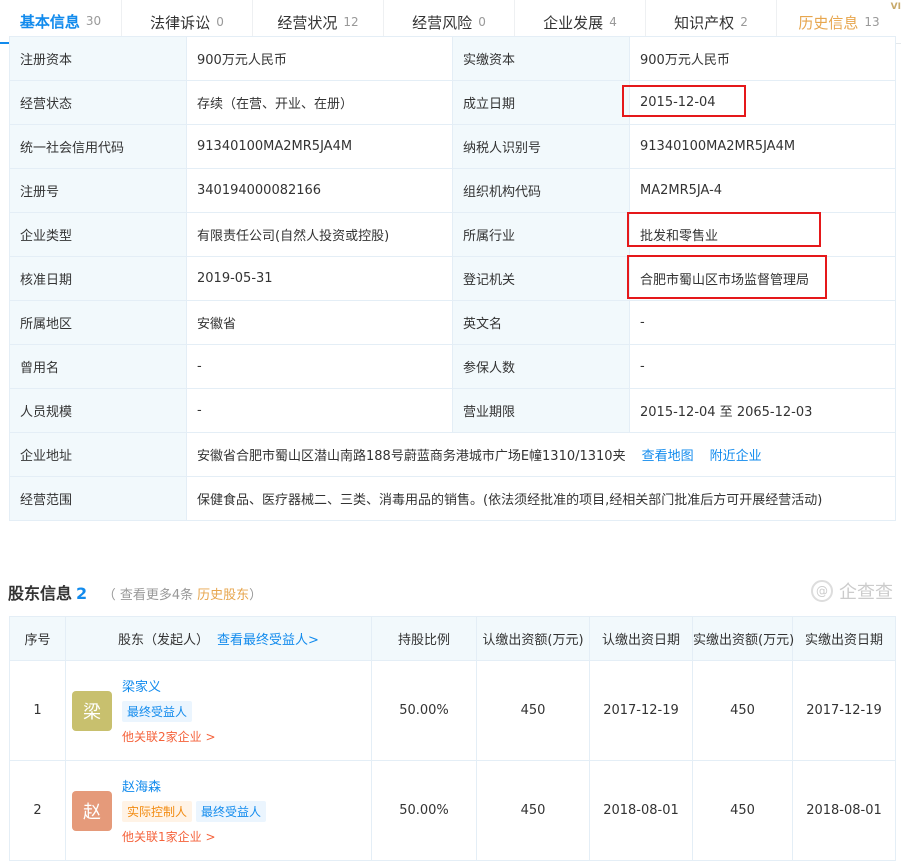  What do you see at coordinates (533, 710) in the screenshot?
I see `sub-amount-cell: 450` at bounding box center [533, 710].